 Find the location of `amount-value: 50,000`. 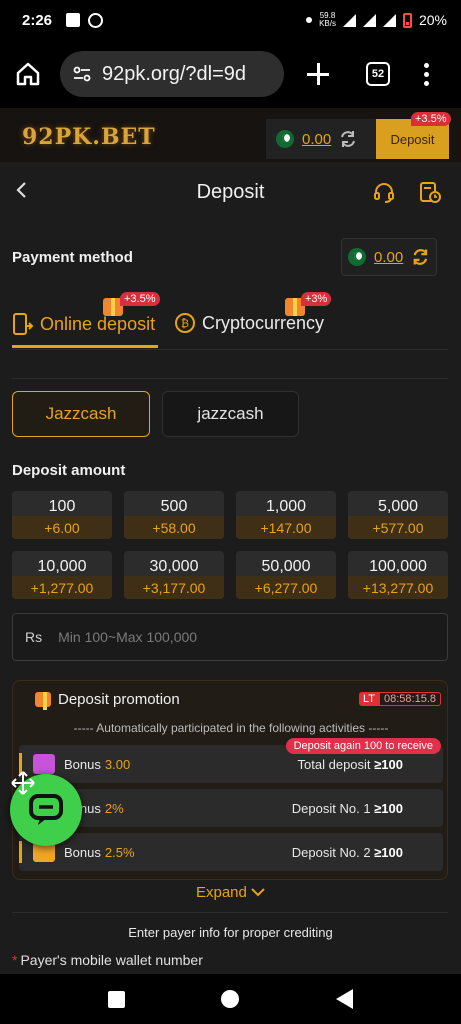

amount-value: 50,000 is located at coordinates (286, 566).